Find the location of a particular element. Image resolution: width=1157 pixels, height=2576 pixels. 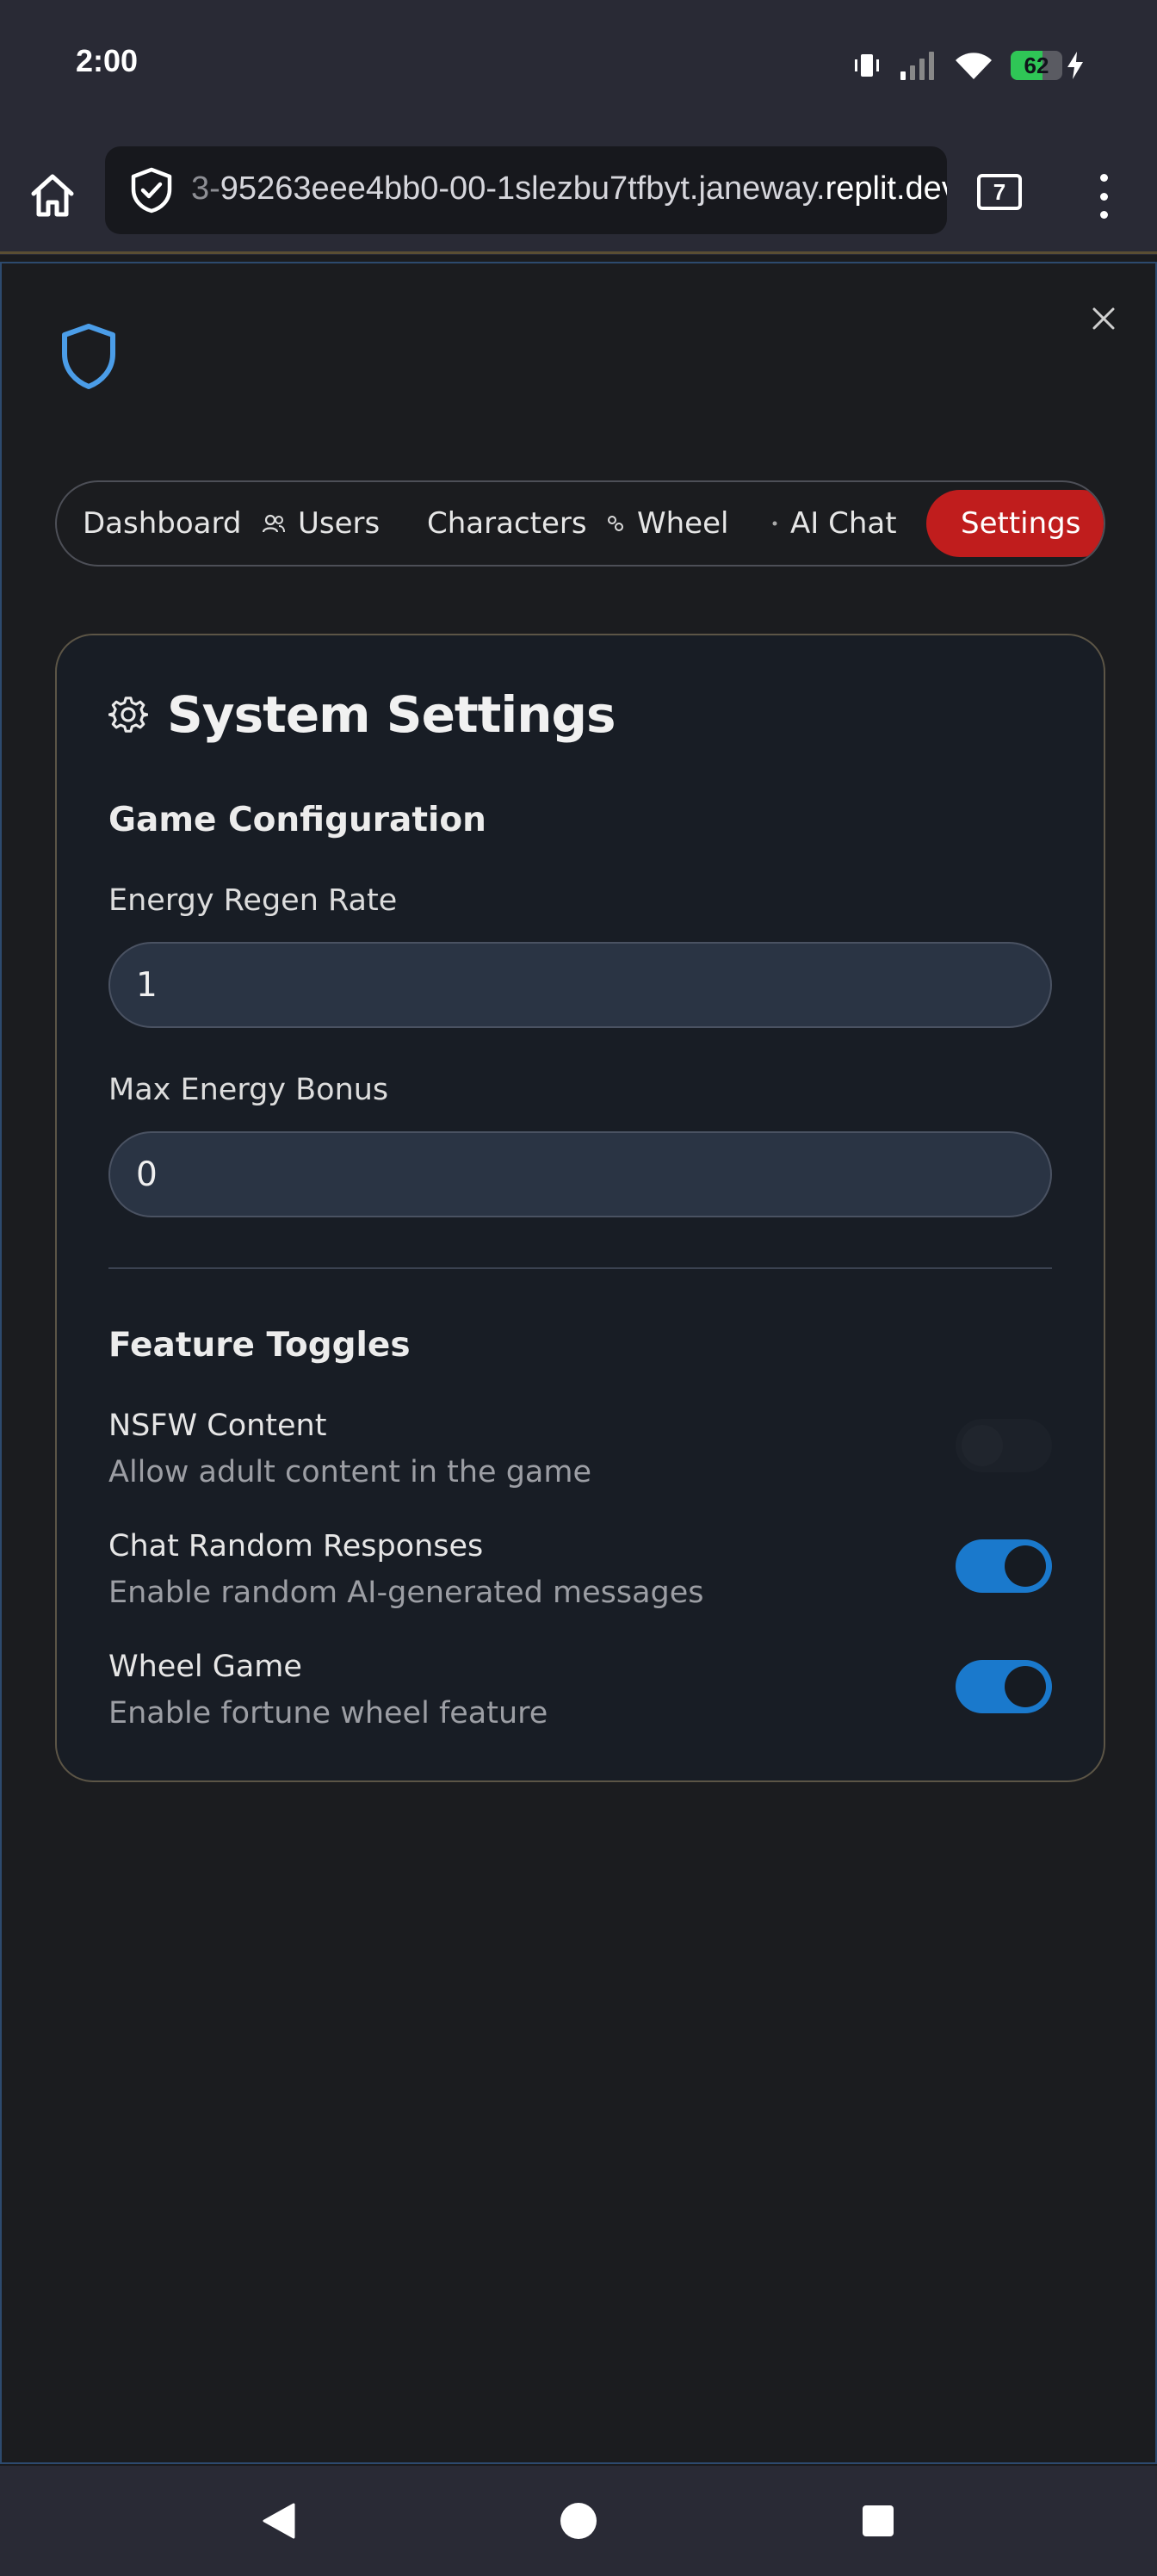

signal-icon is located at coordinates (918, 65).